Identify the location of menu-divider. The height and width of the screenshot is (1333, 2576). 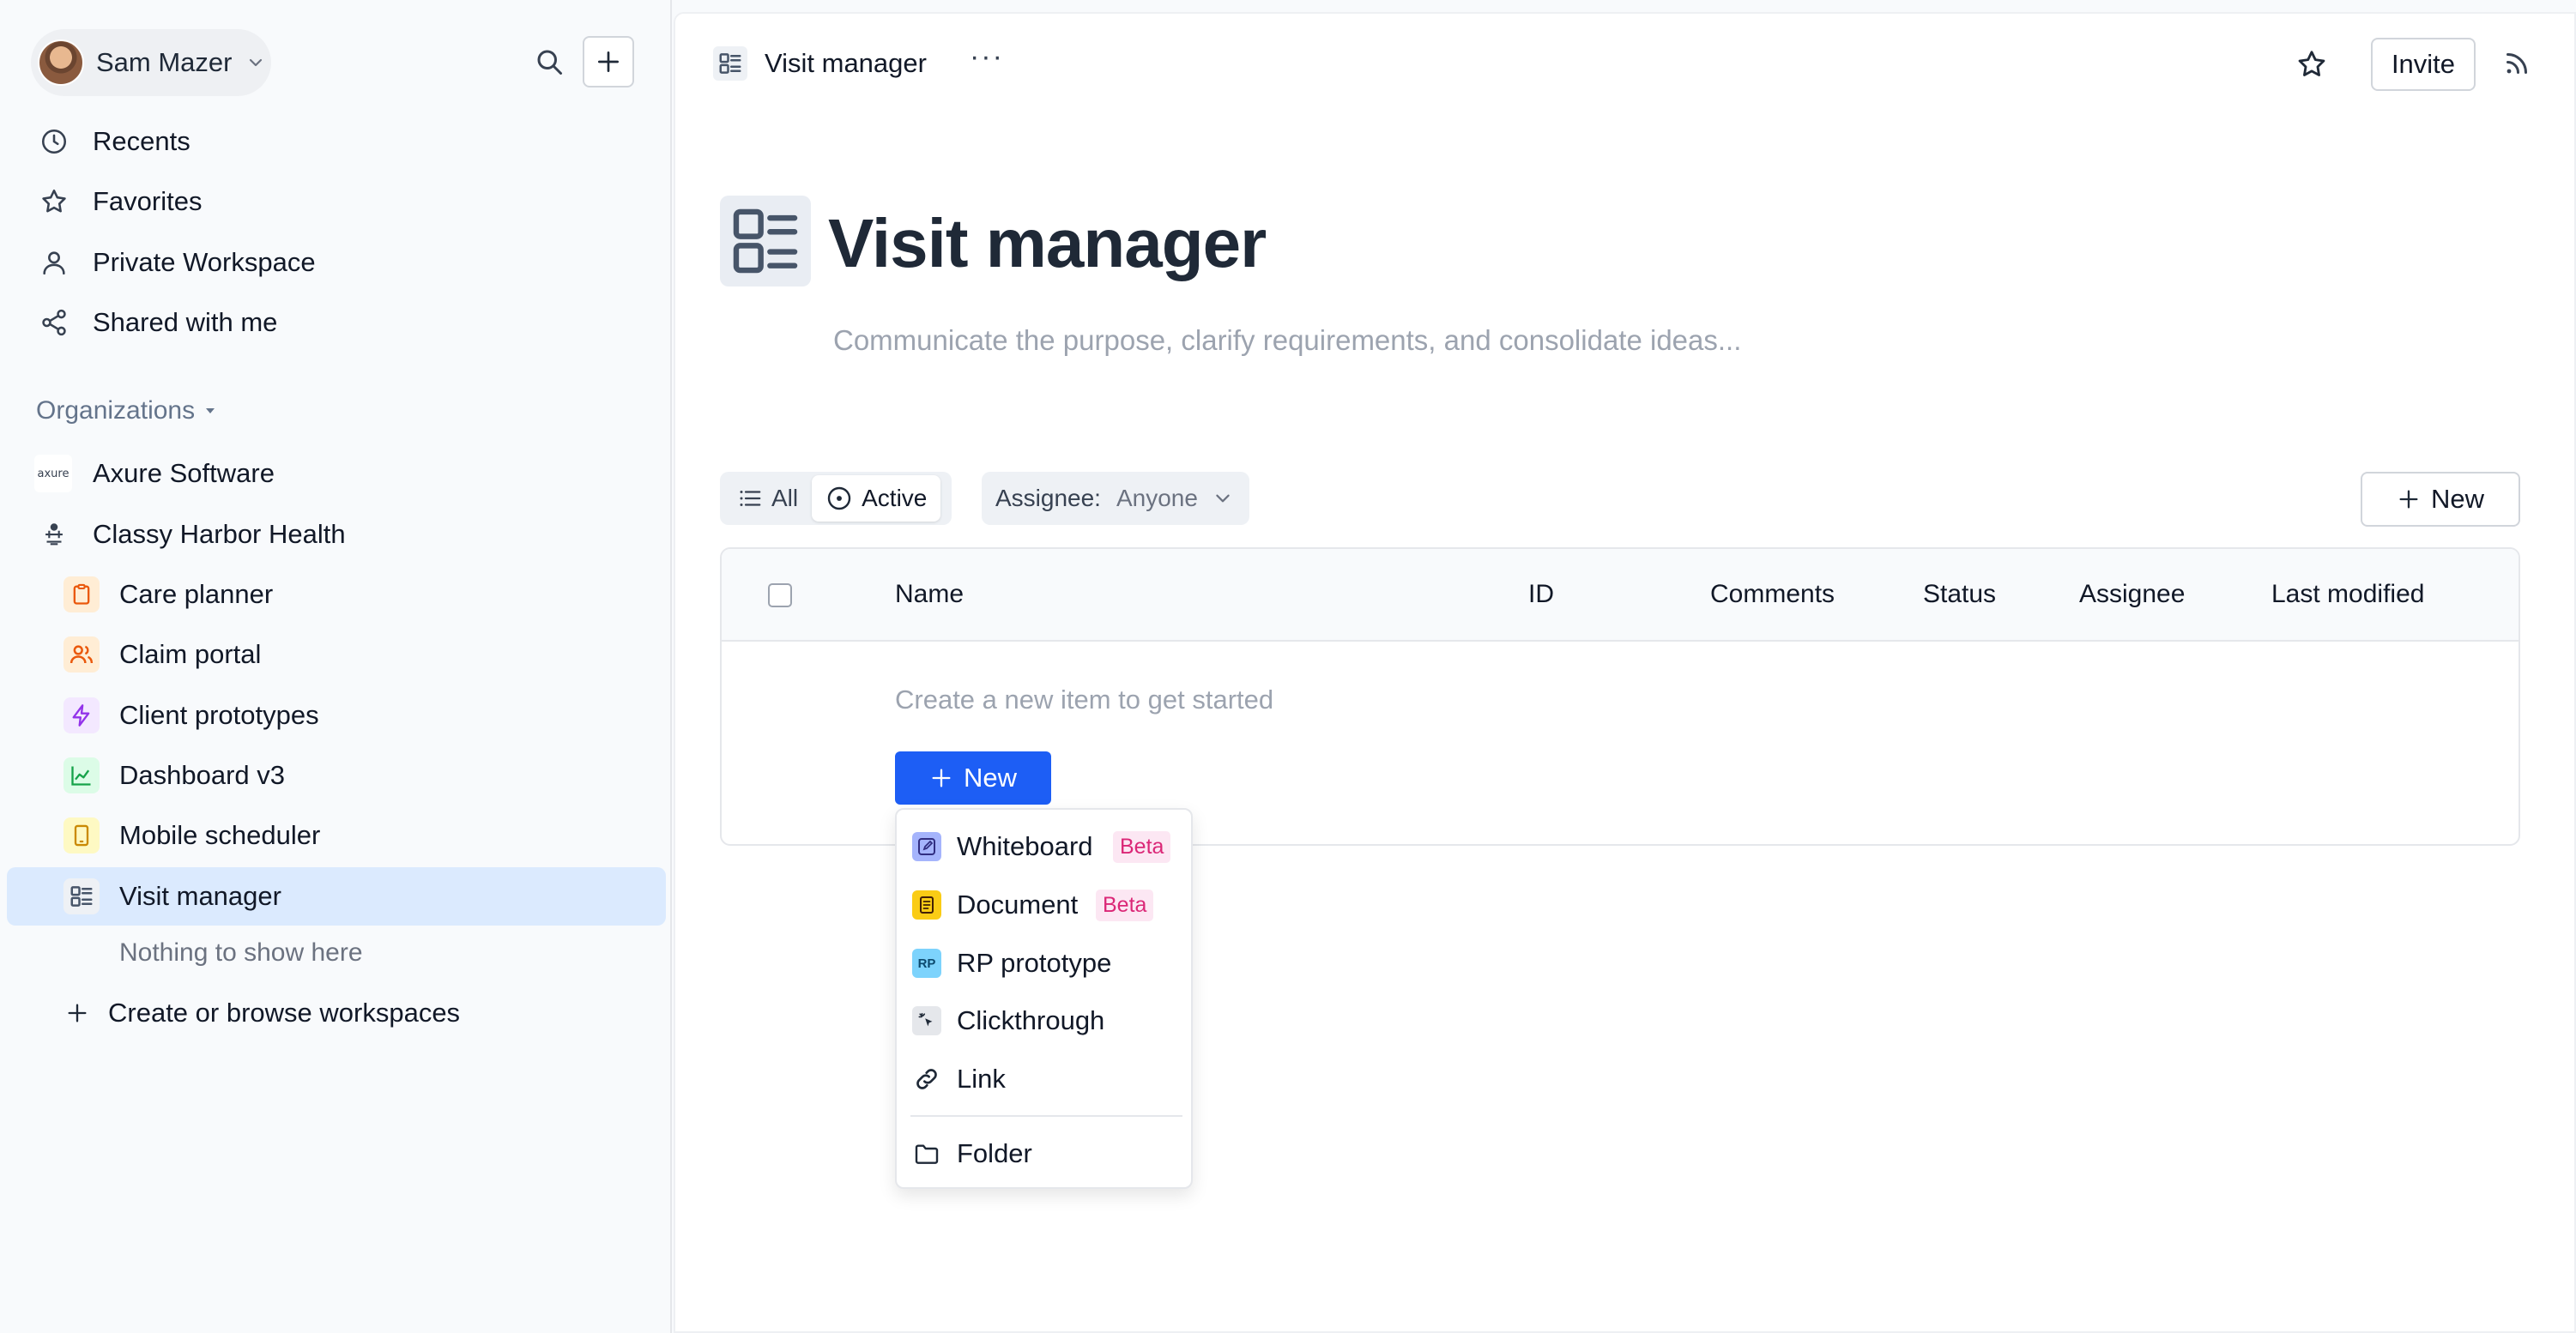
(1046, 1116).